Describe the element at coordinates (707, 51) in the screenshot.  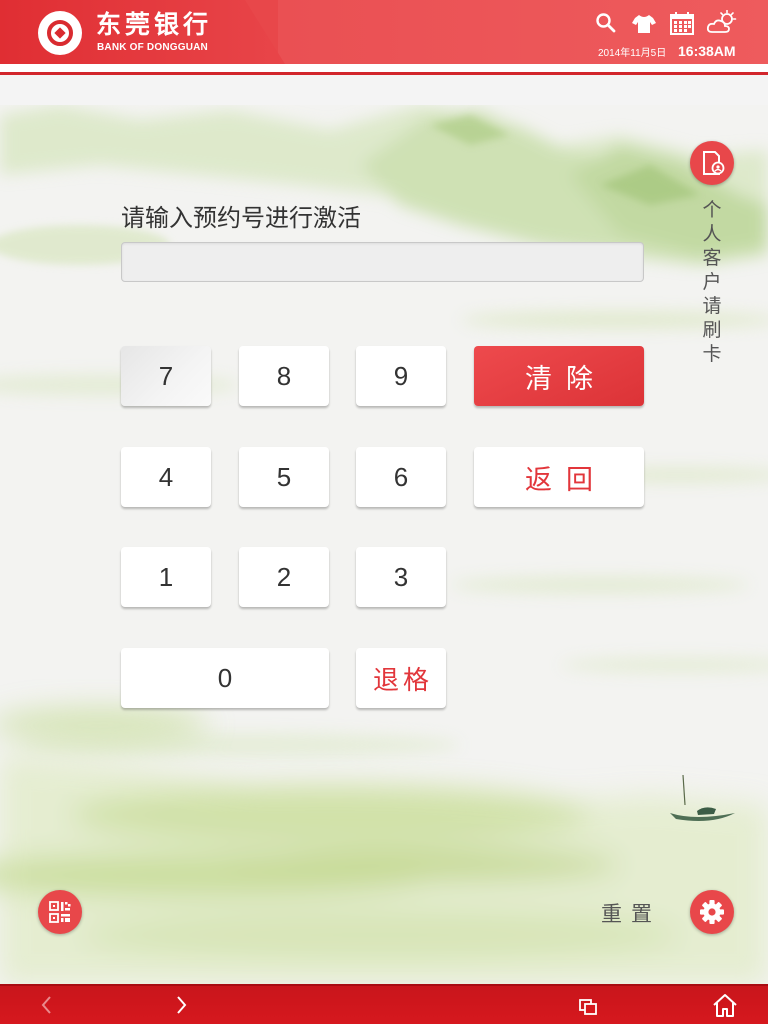
I see `header-time: 16:38AM` at that location.